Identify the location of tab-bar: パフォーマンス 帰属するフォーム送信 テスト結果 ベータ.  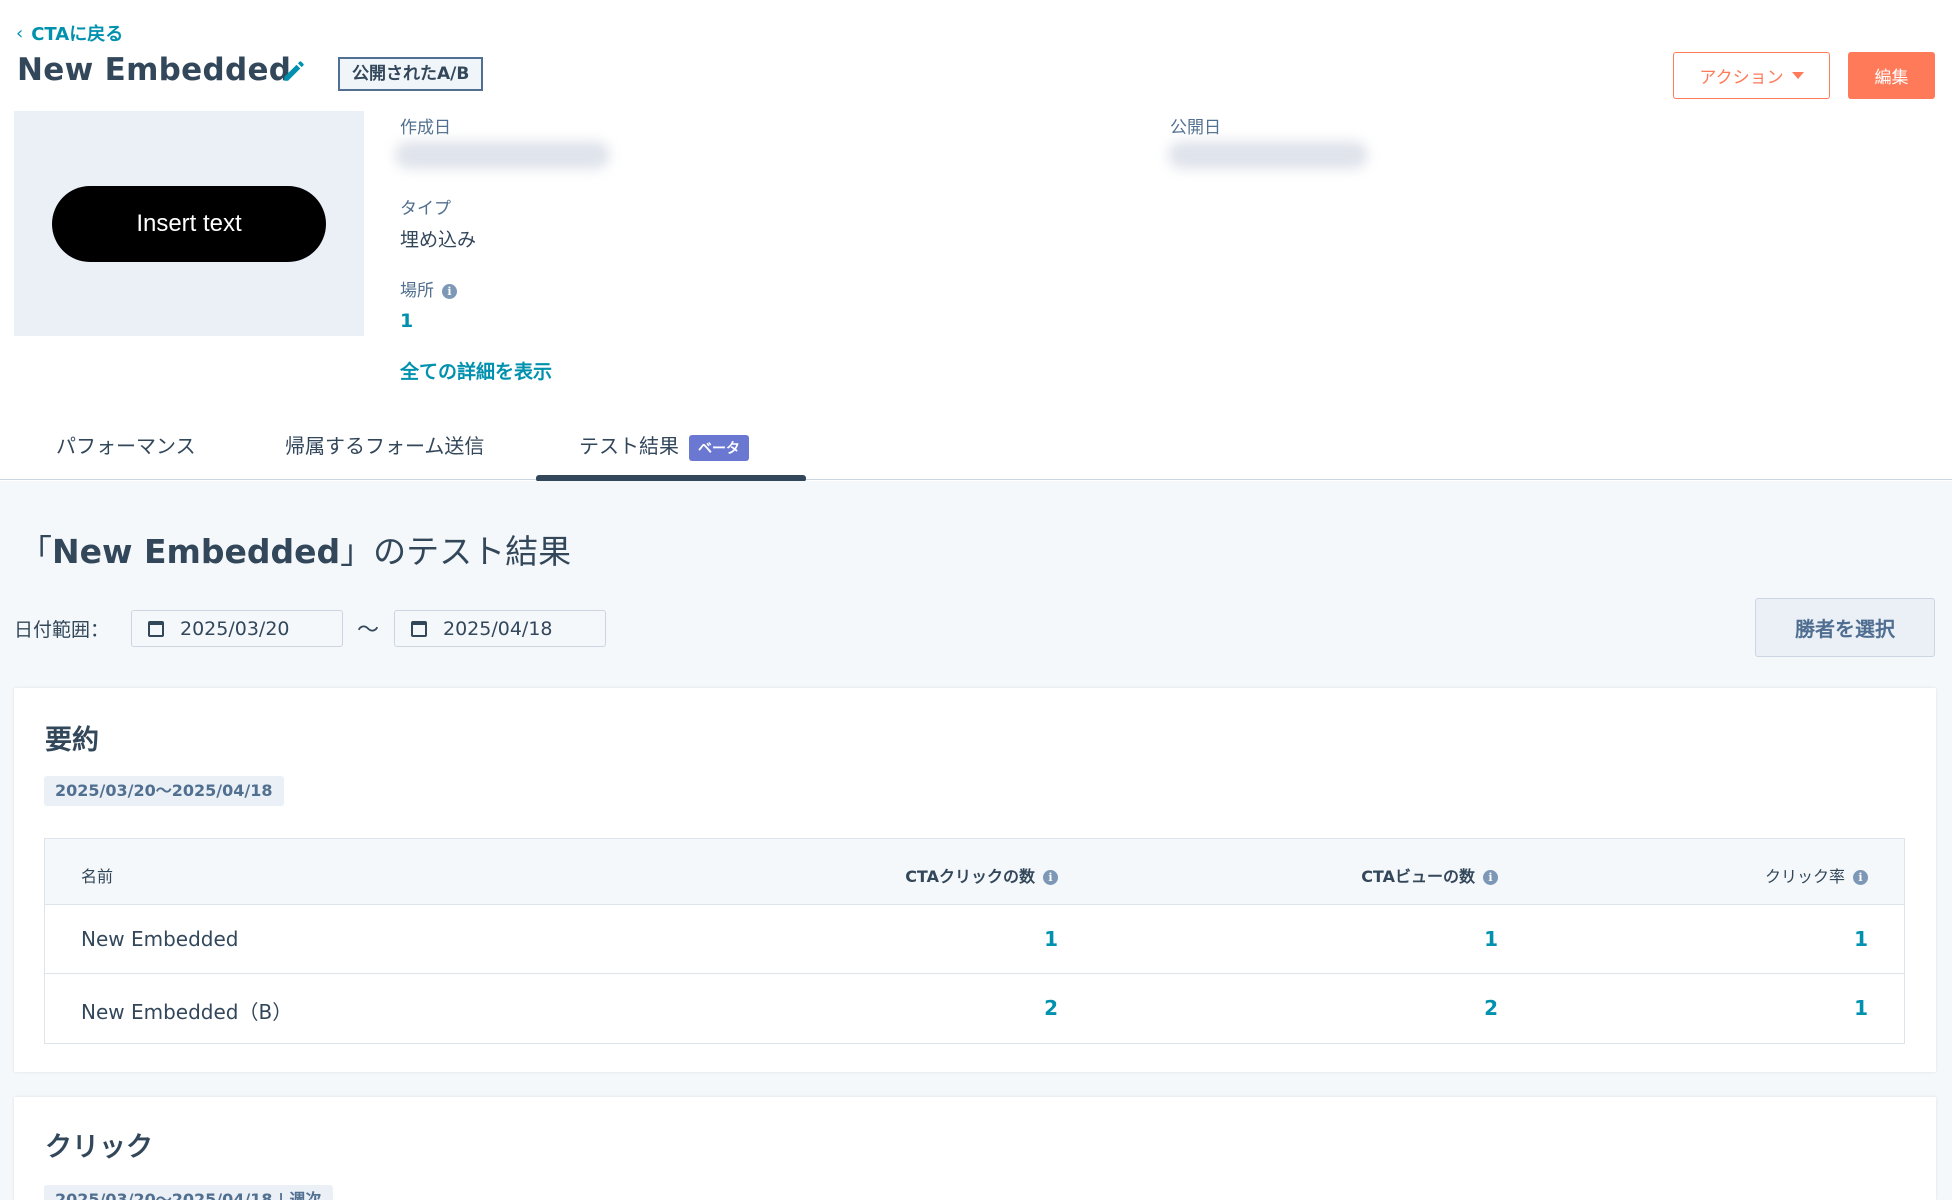
(976, 450).